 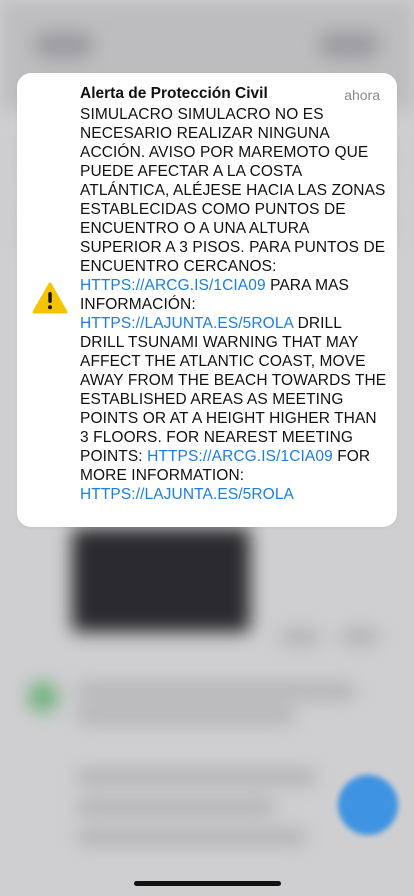 What do you see at coordinates (207, 883) in the screenshot?
I see `home-indicator` at bounding box center [207, 883].